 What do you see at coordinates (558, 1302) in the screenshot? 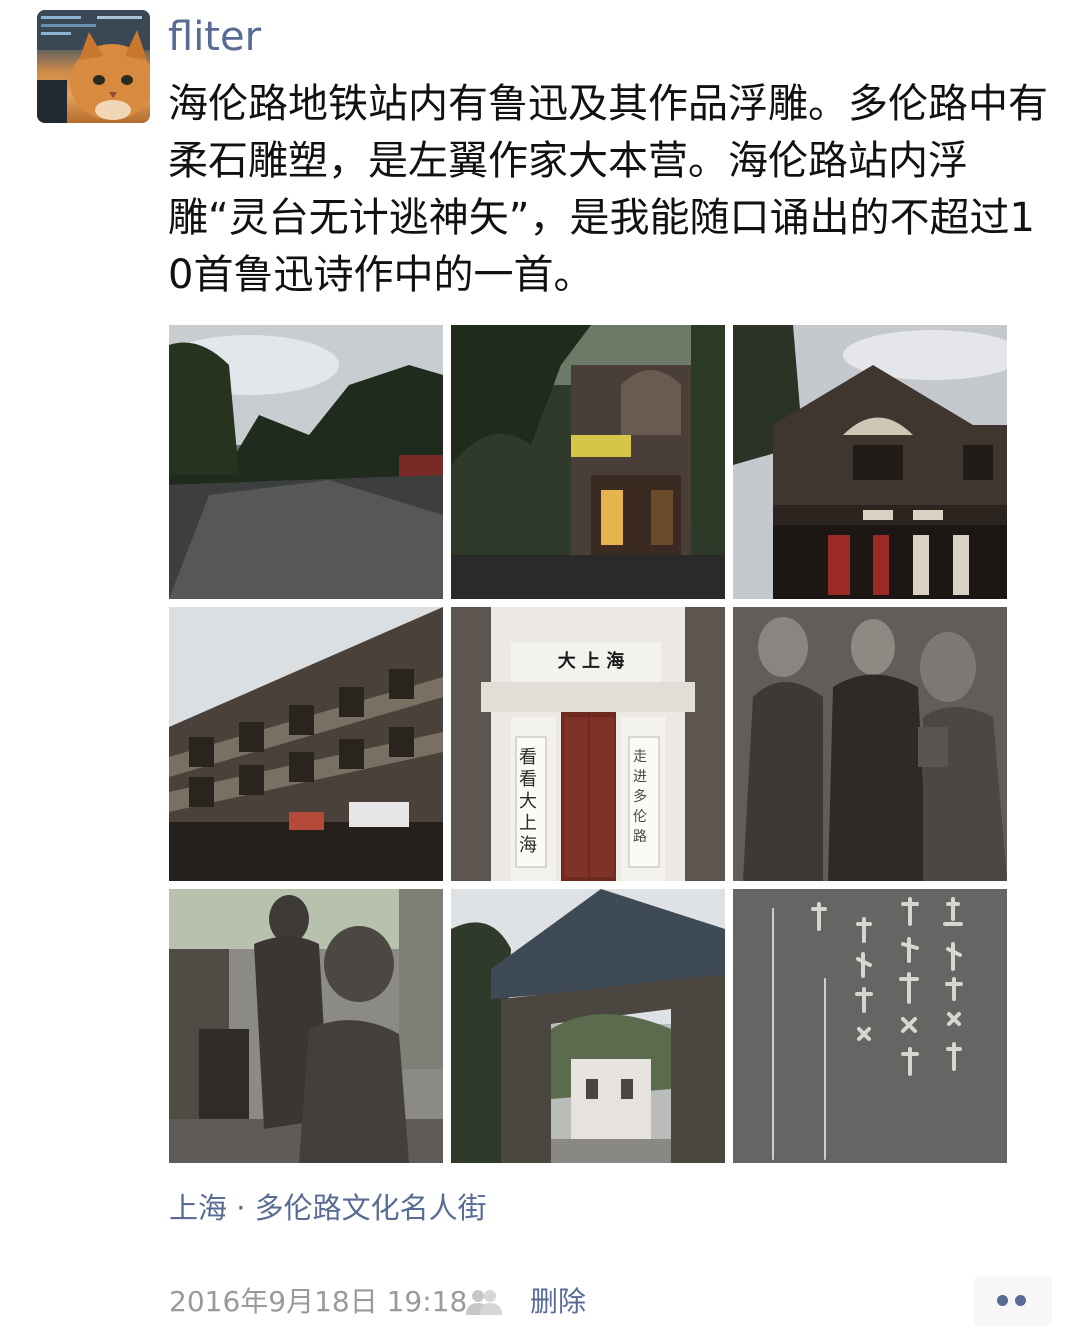
I see `delete-button: 删除` at bounding box center [558, 1302].